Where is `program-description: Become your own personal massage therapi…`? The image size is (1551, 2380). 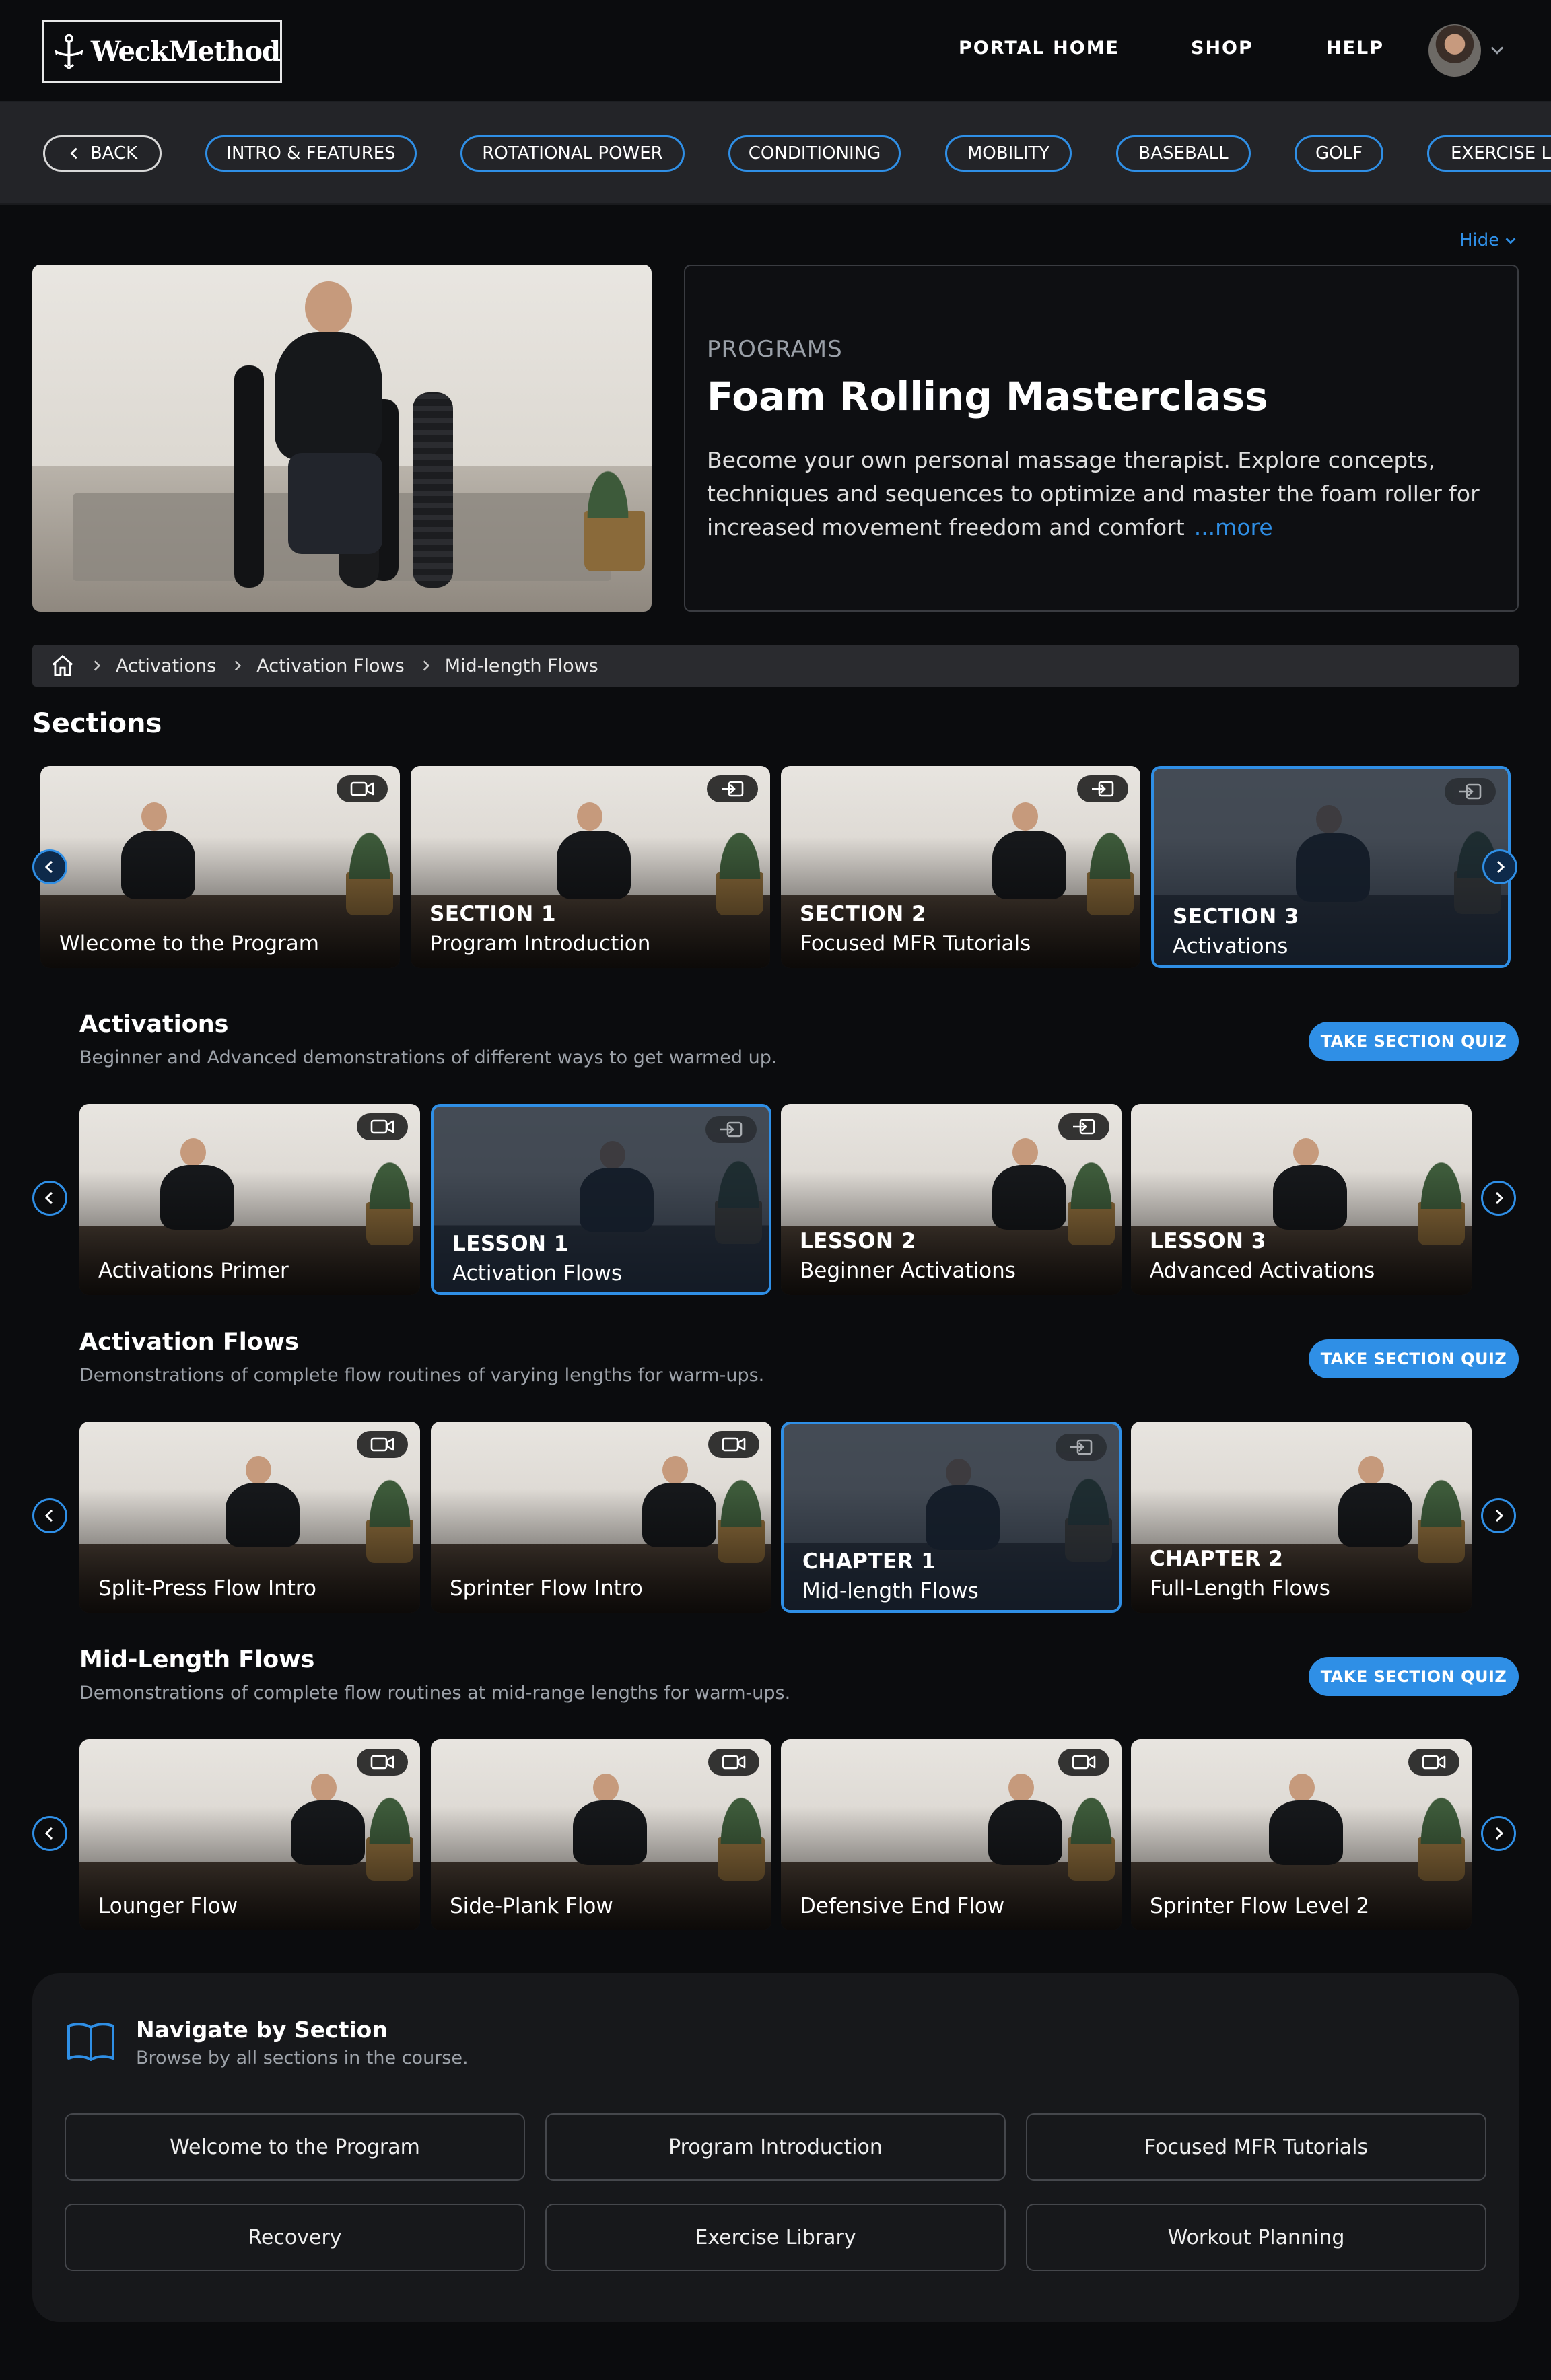
program-description: Become your own personal massage therapi… is located at coordinates (1100, 495).